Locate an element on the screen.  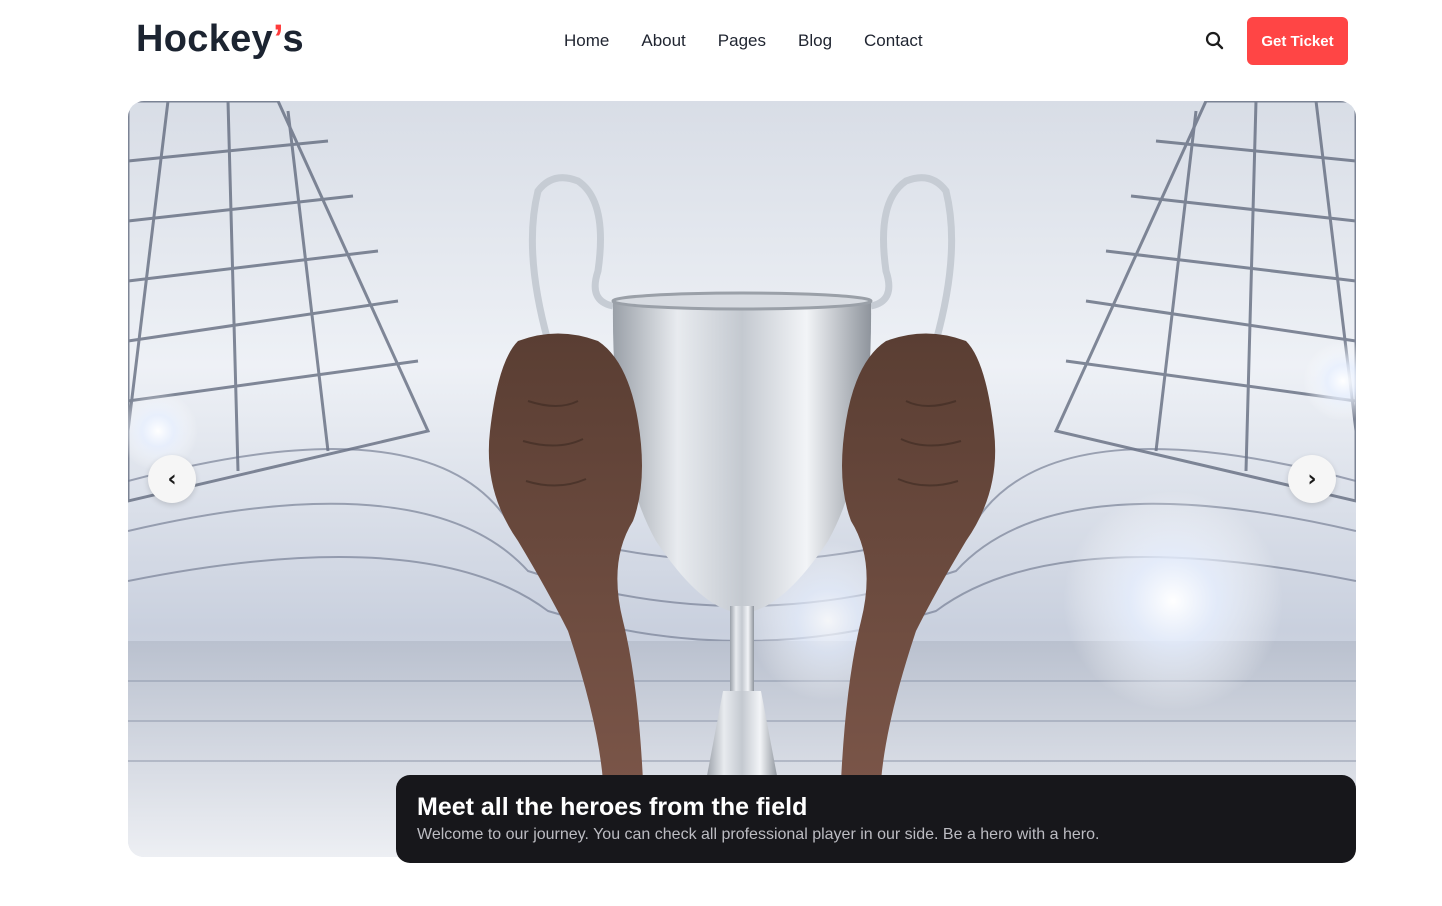
slider-next-button: › is located at coordinates (1312, 479).